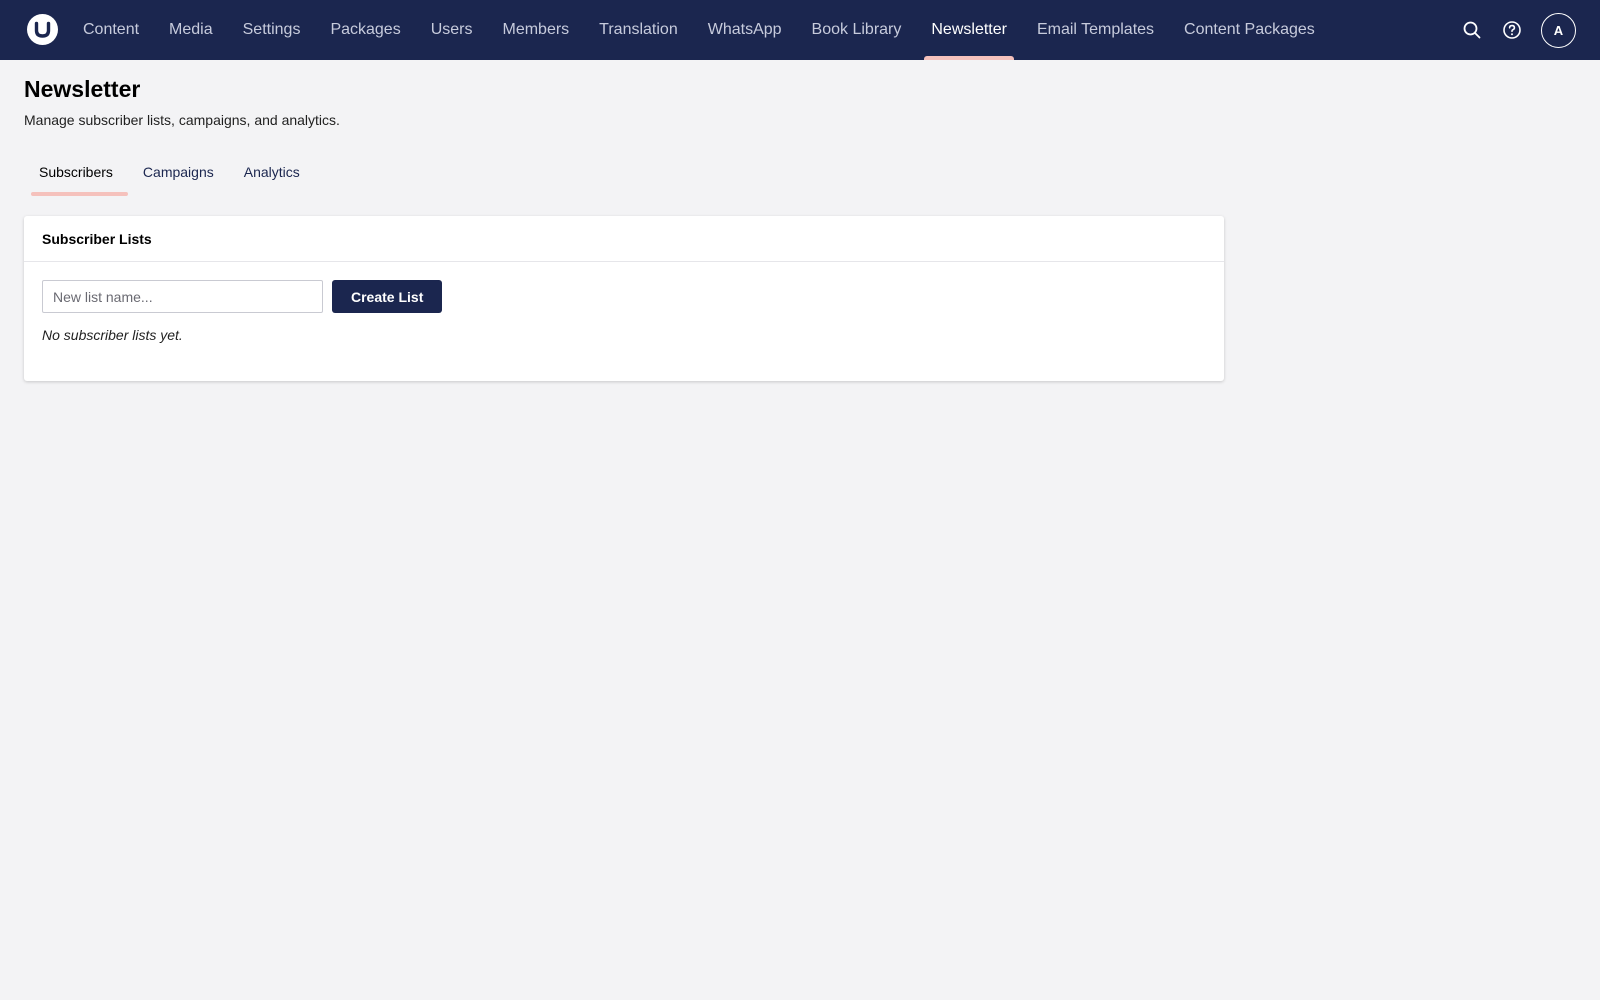  Describe the element at coordinates (1512, 30) in the screenshot. I see `help-icon` at that location.